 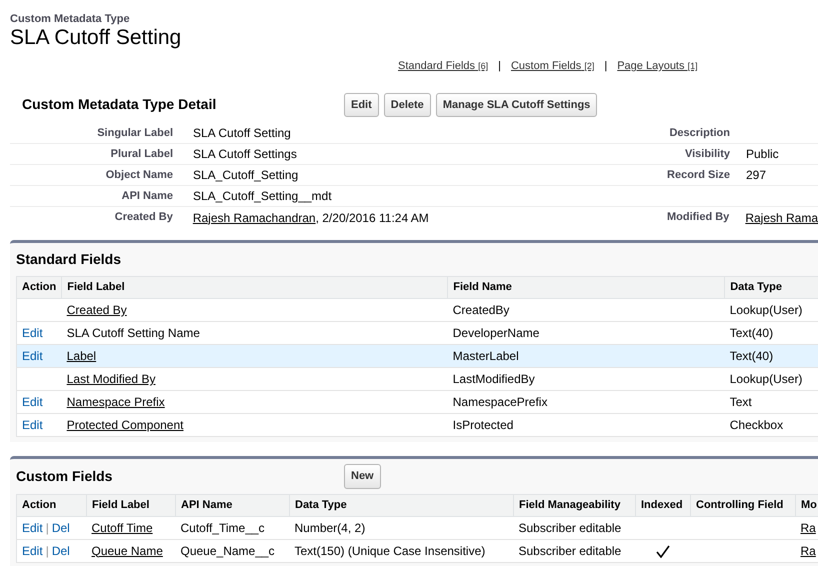 I want to click on user-link: Rajesh Rama, so click(x=781, y=217).